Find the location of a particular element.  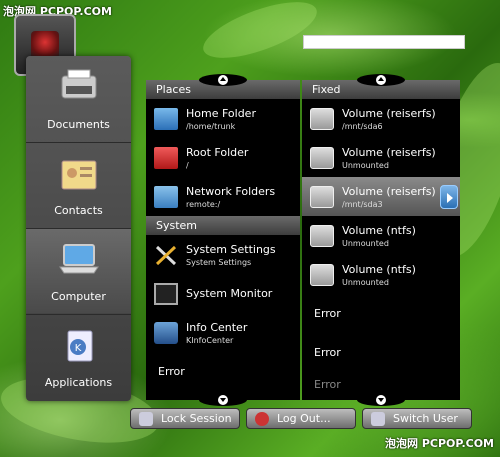

applications-icon: K is located at coordinates (79, 346).